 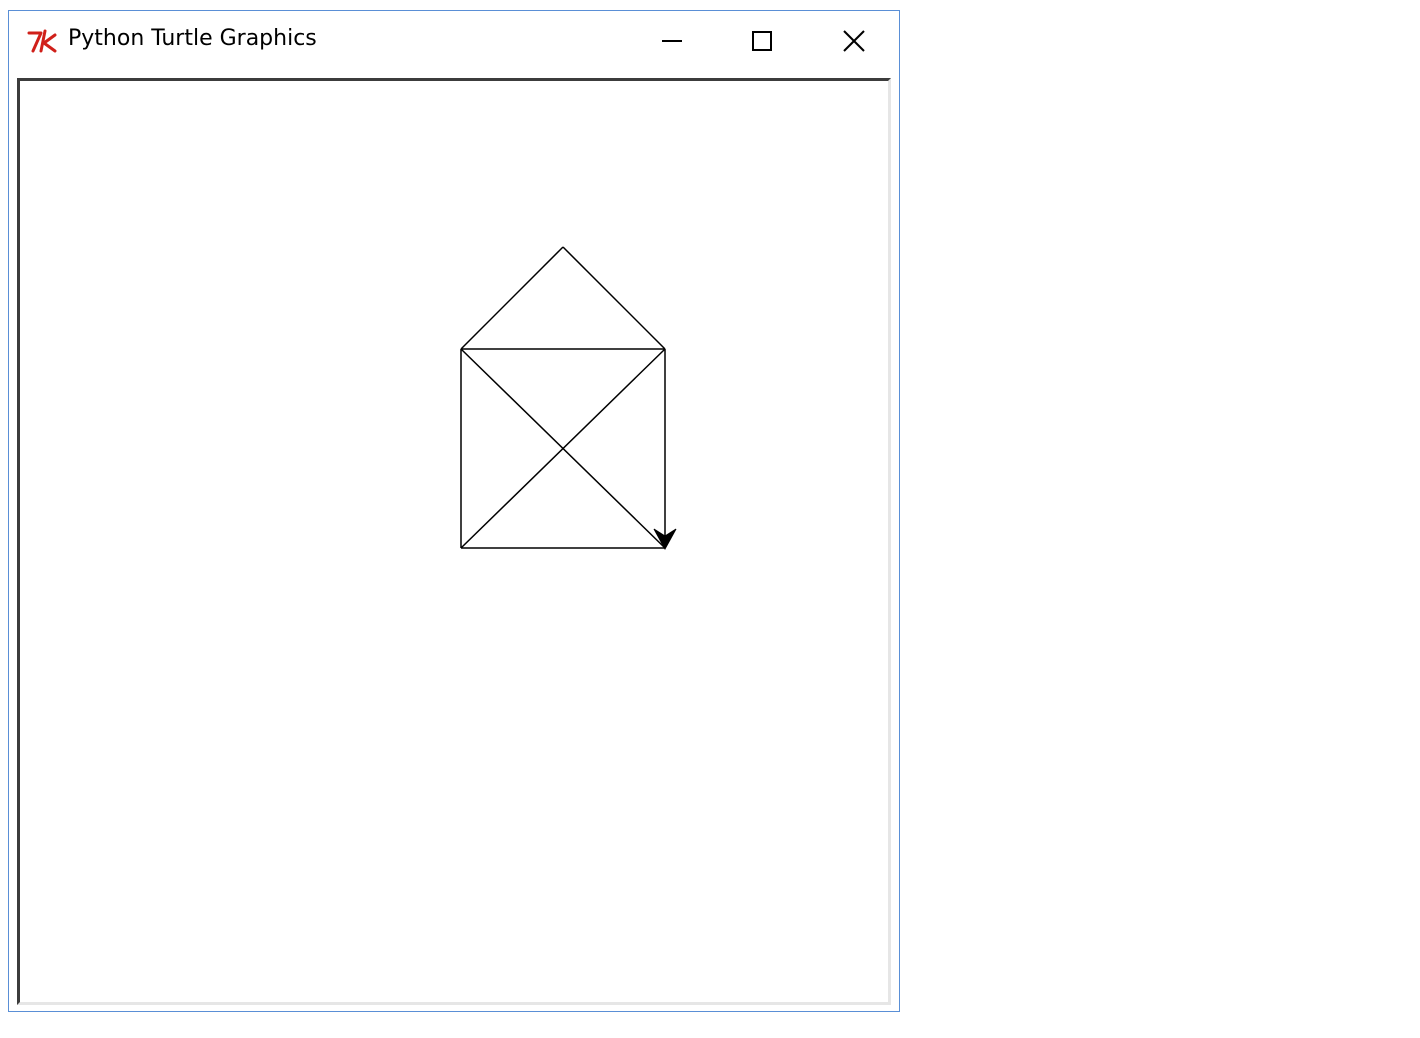 I want to click on house-drawing, so click(x=563, y=397).